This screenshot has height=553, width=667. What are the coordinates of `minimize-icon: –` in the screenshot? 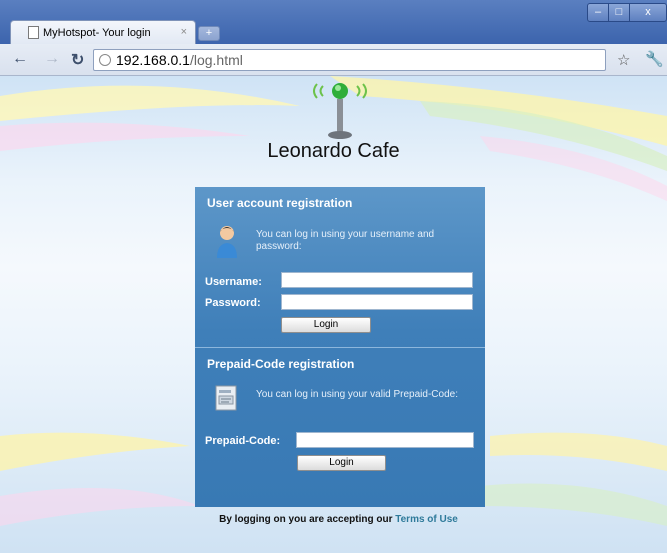 It's located at (598, 12).